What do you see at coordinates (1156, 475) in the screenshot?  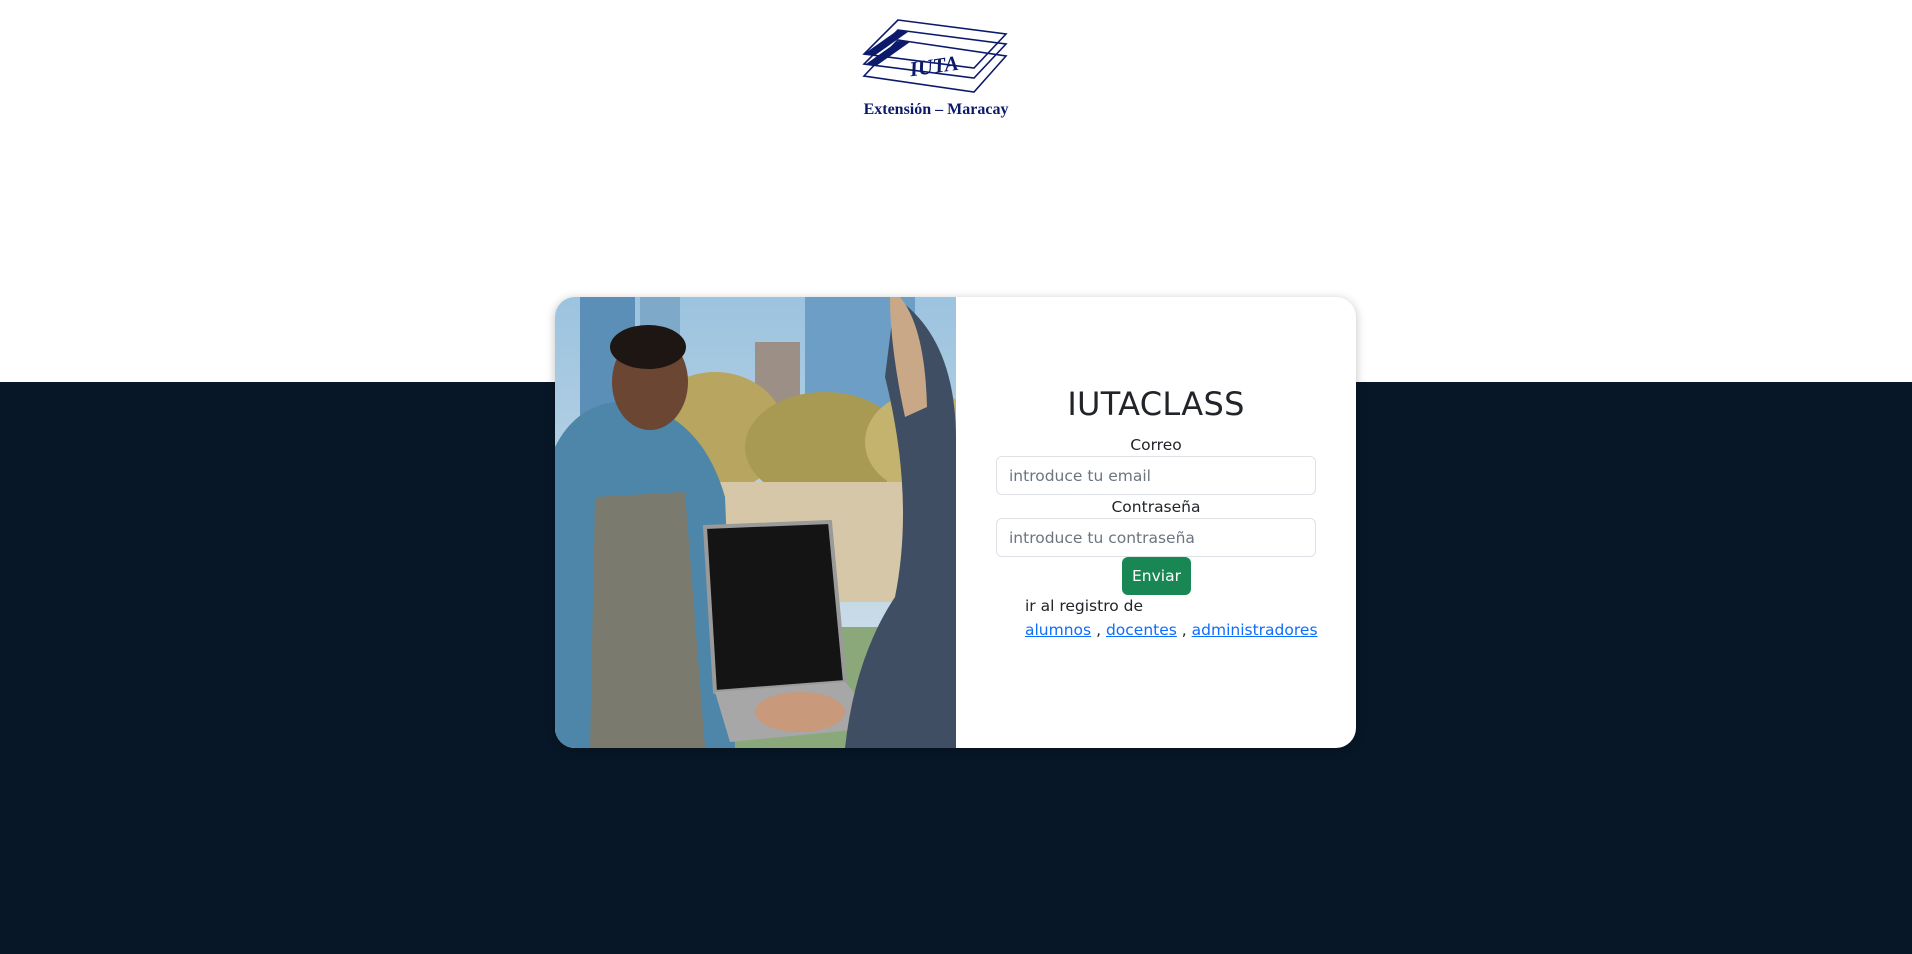 I see `email-field` at bounding box center [1156, 475].